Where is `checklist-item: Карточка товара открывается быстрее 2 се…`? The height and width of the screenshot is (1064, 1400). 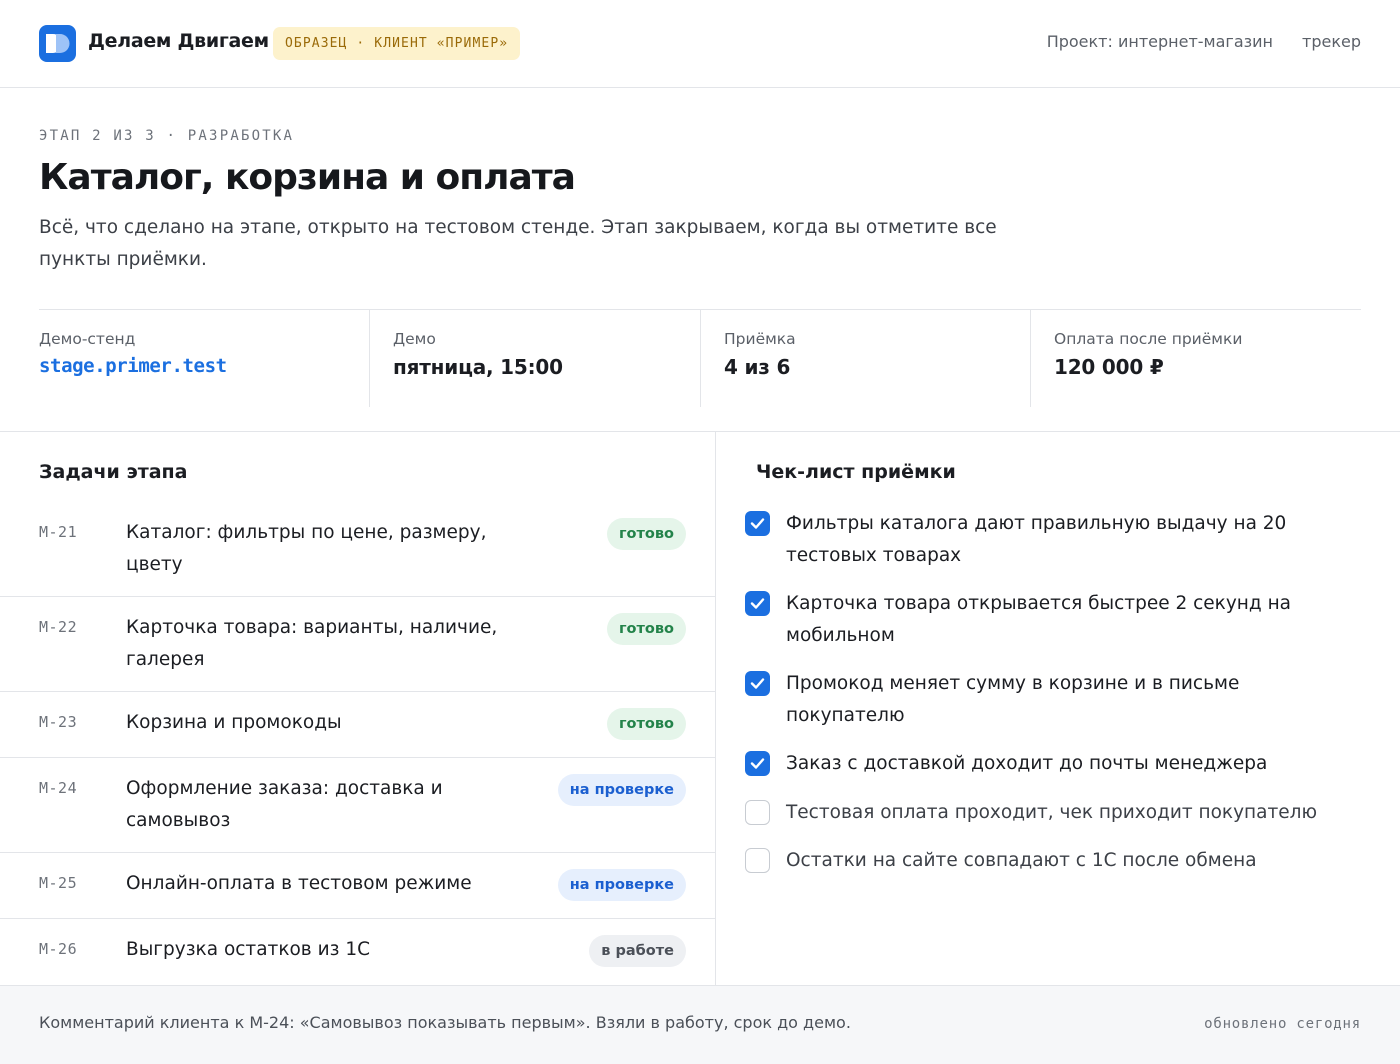
checklist-item: Карточка товара открывается быстрее 2 се… is located at coordinates (1045, 628).